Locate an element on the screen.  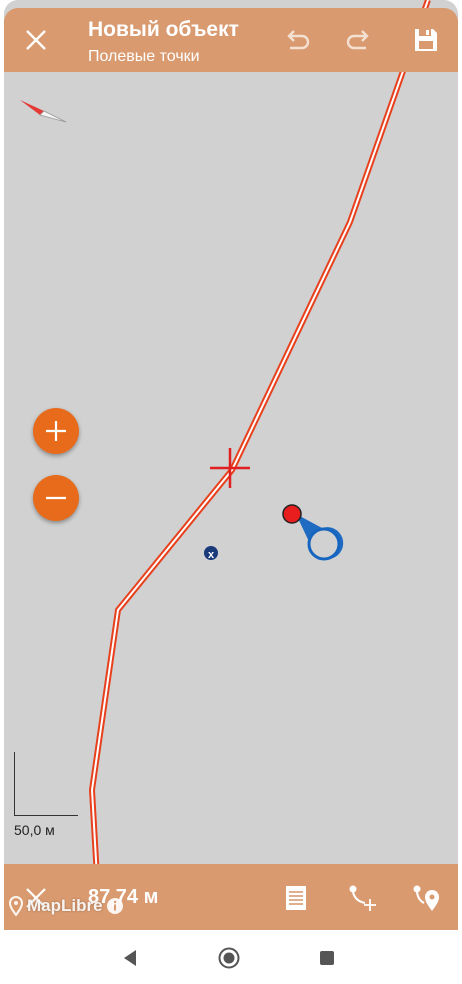
back-icon is located at coordinates (130, 958).